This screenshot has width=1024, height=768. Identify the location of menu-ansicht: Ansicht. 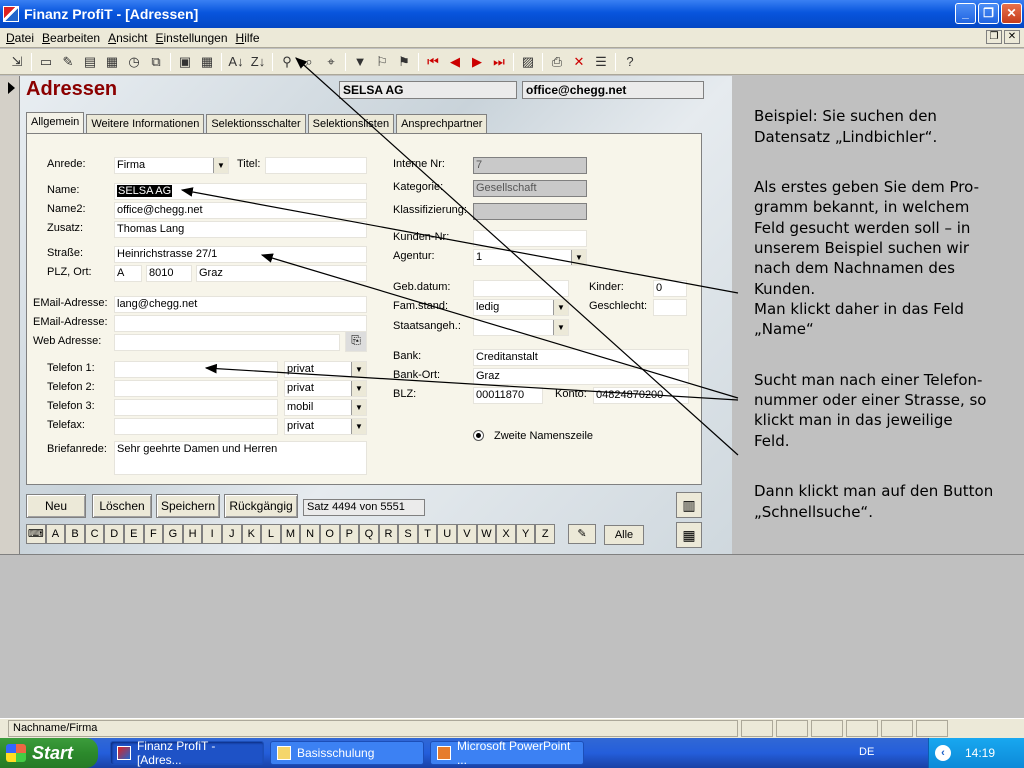
(127, 38).